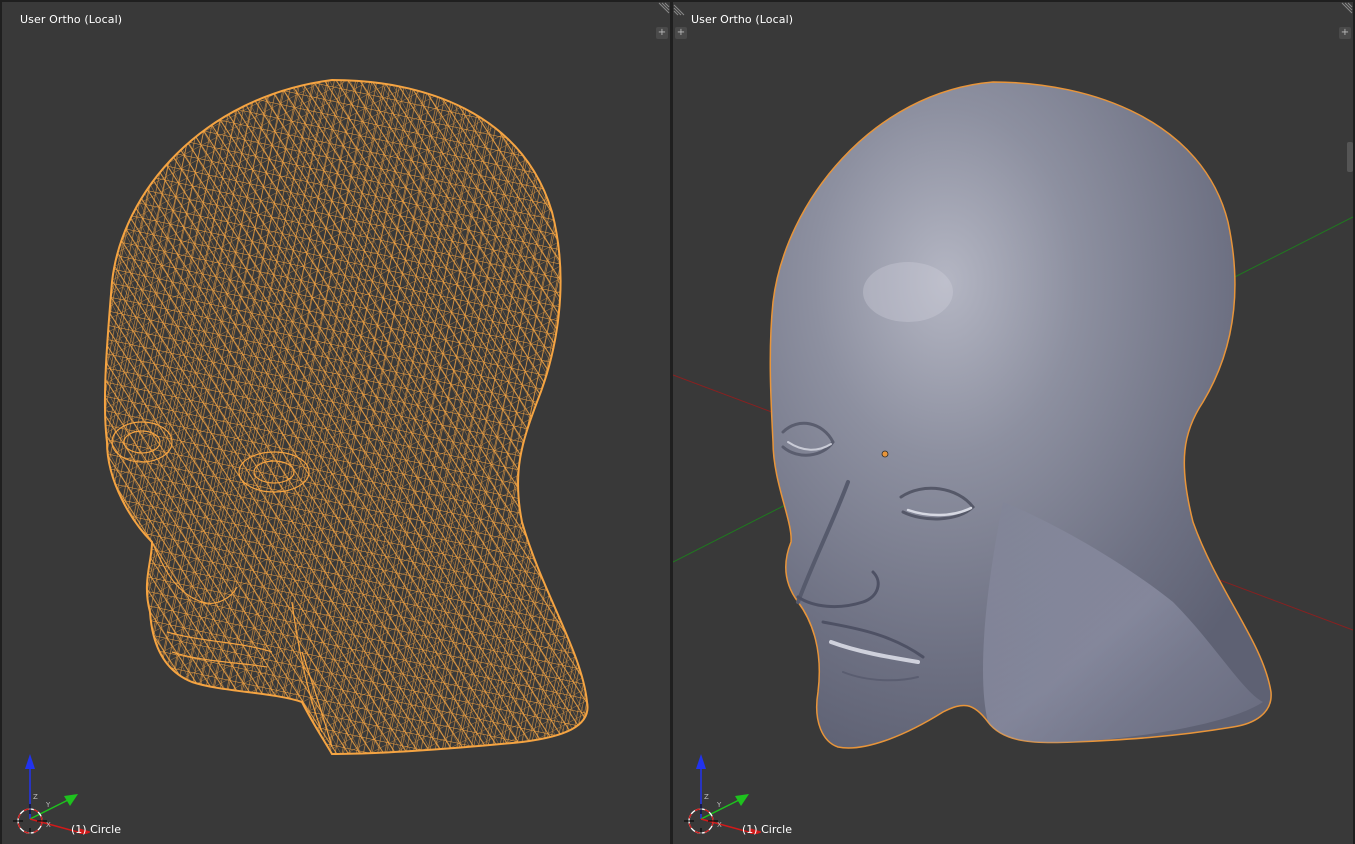  I want to click on viewport-scrollbar, so click(1350, 157).